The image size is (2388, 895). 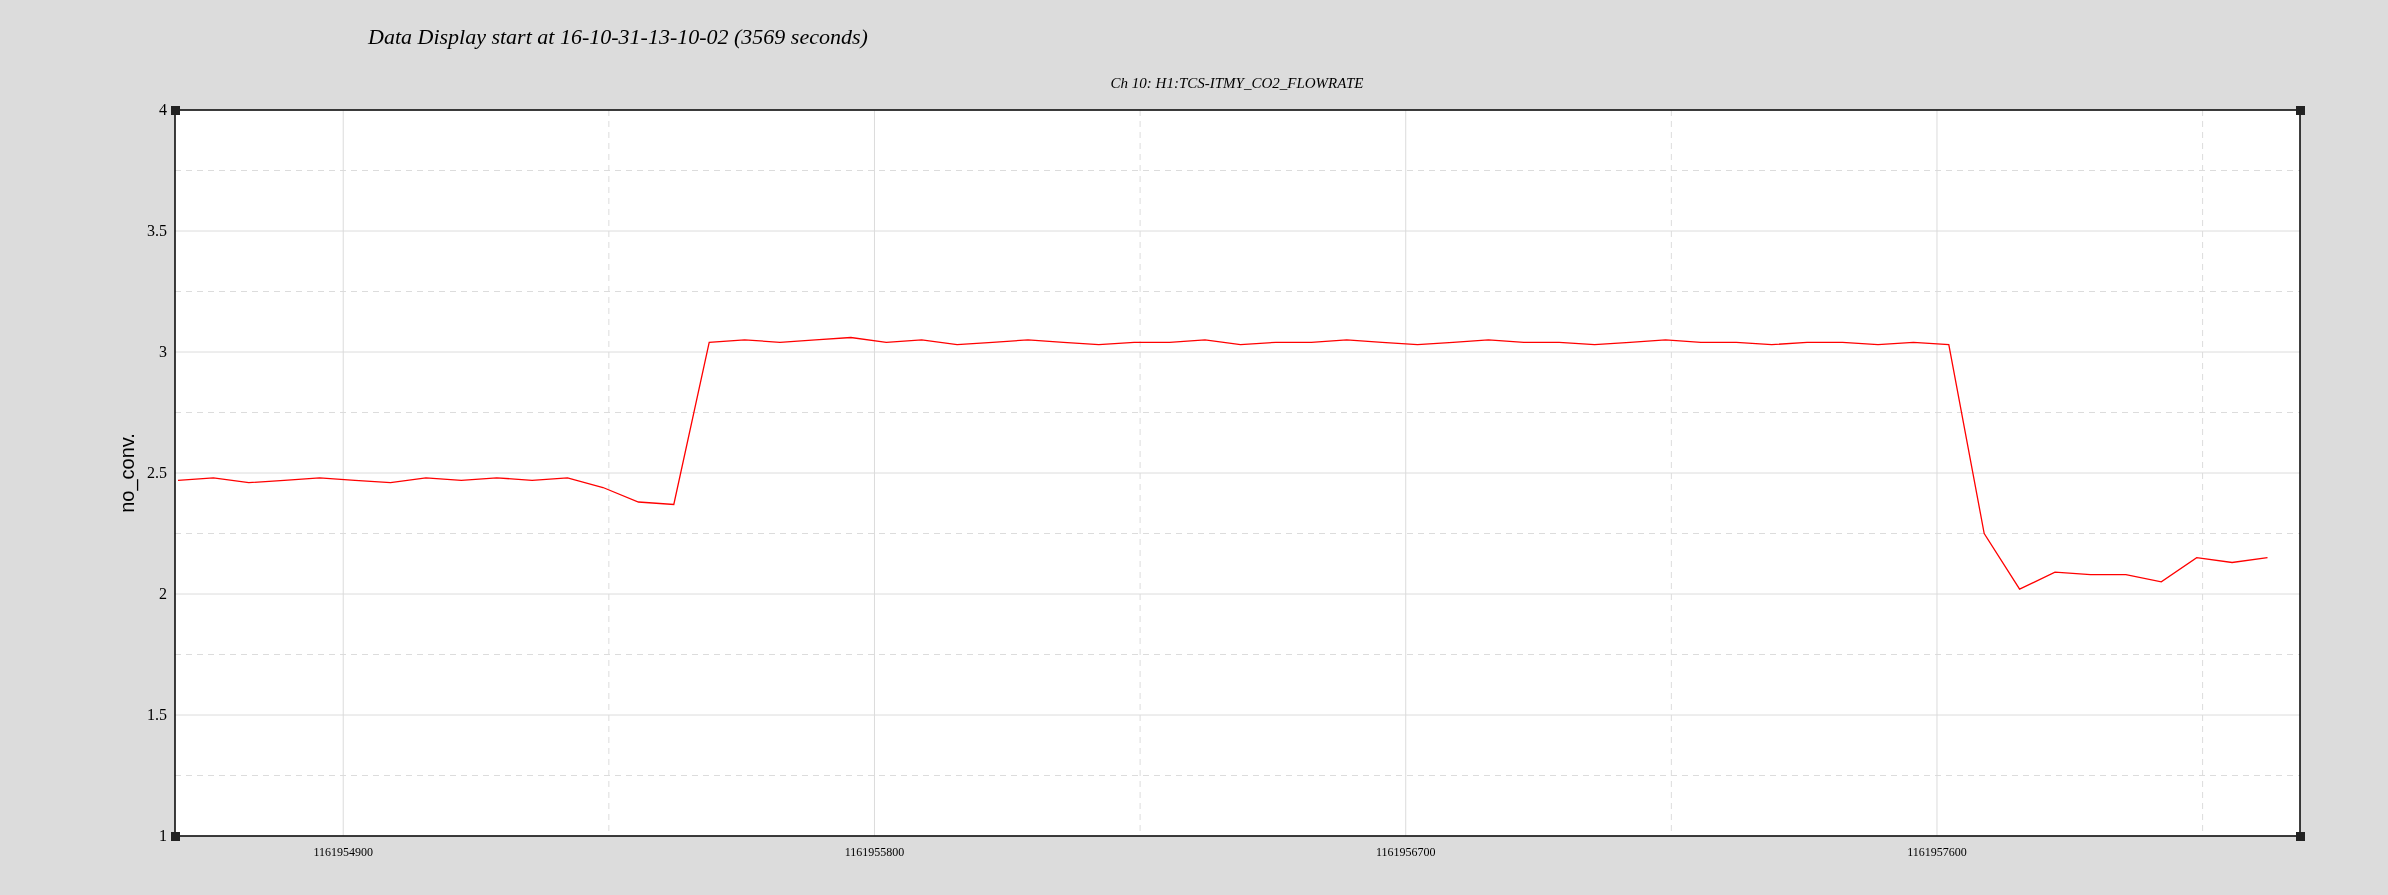 I want to click on y-tick-label: 3.5, so click(x=157, y=230).